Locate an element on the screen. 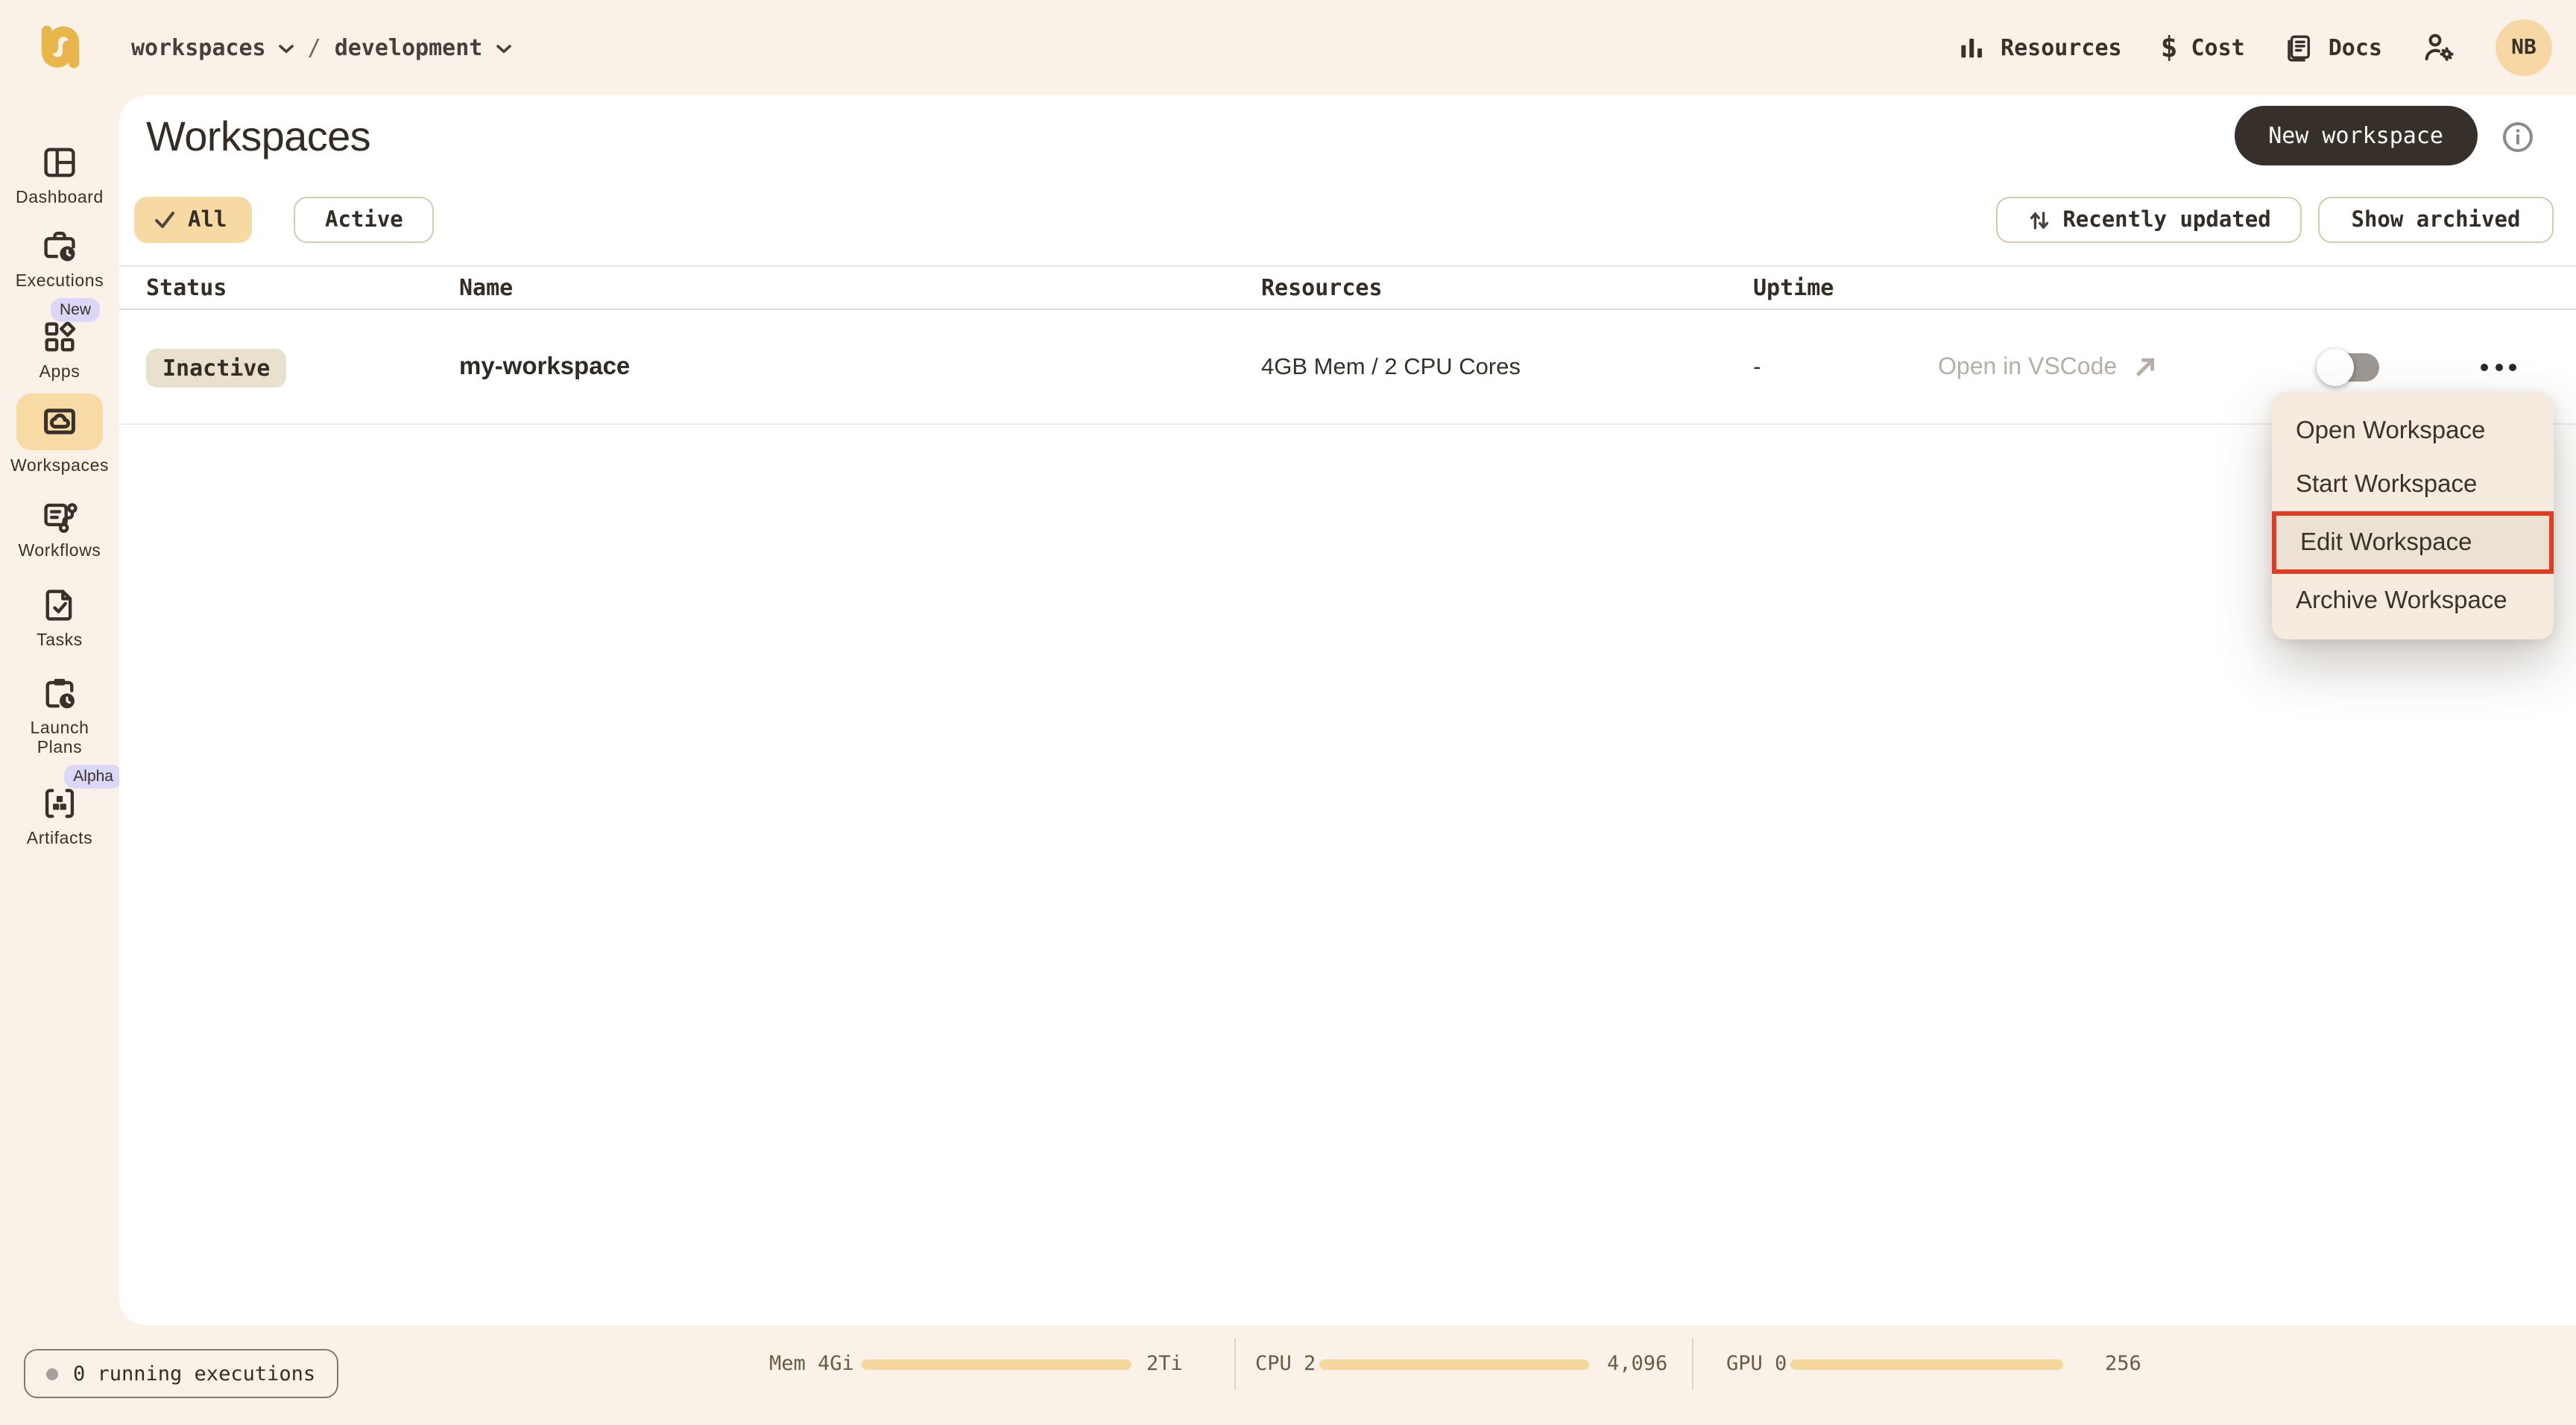 This screenshot has width=2576, height=1425. column-name: Name is located at coordinates (487, 288).